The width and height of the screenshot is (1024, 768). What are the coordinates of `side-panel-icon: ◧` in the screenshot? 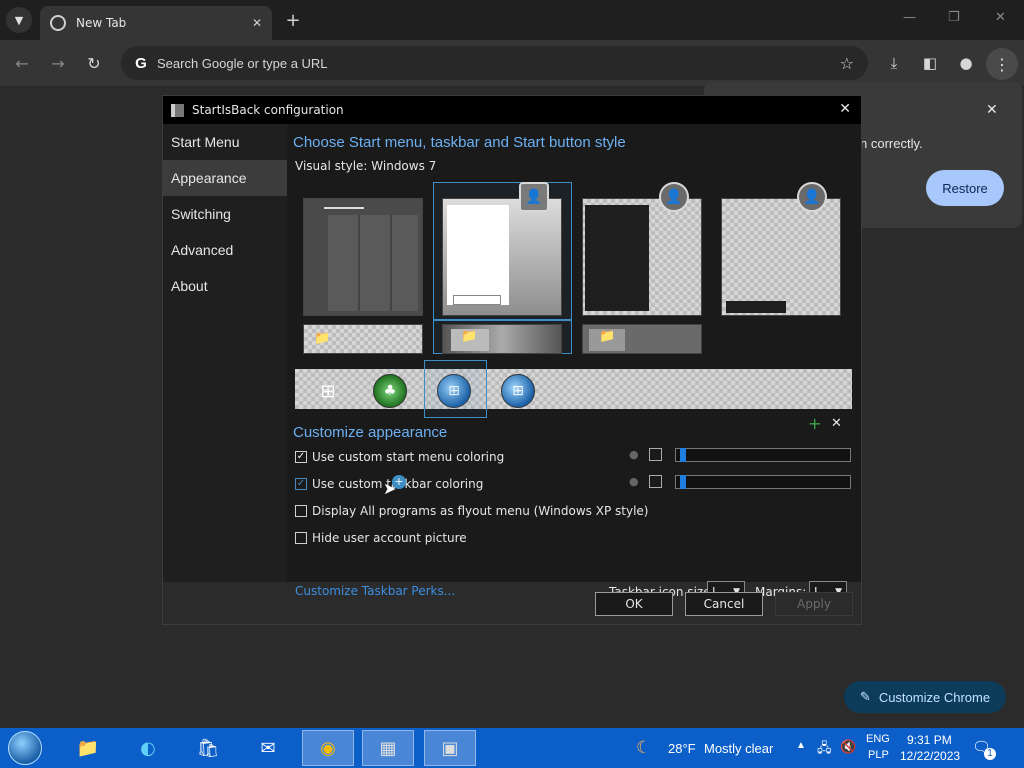 It's located at (930, 63).